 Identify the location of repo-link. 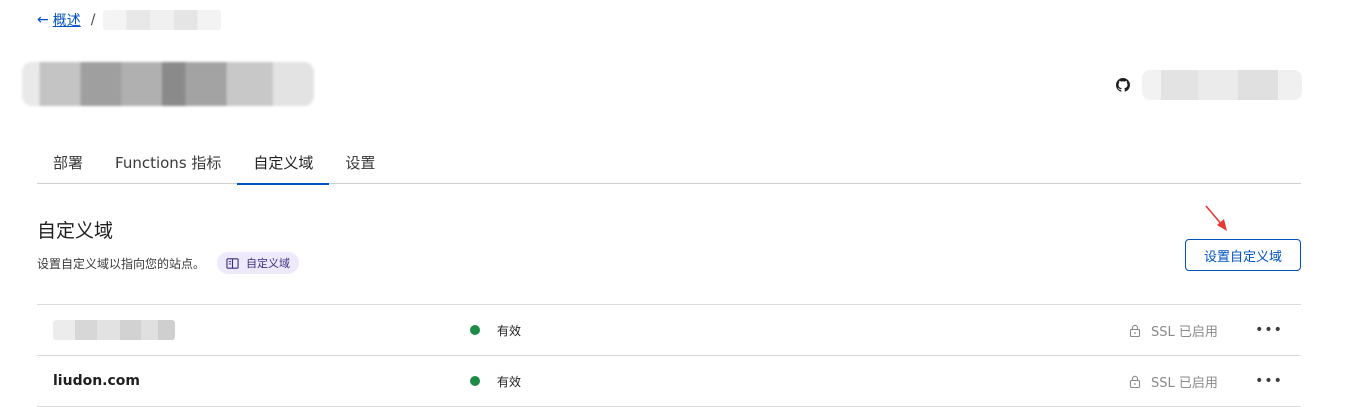
(1209, 85).